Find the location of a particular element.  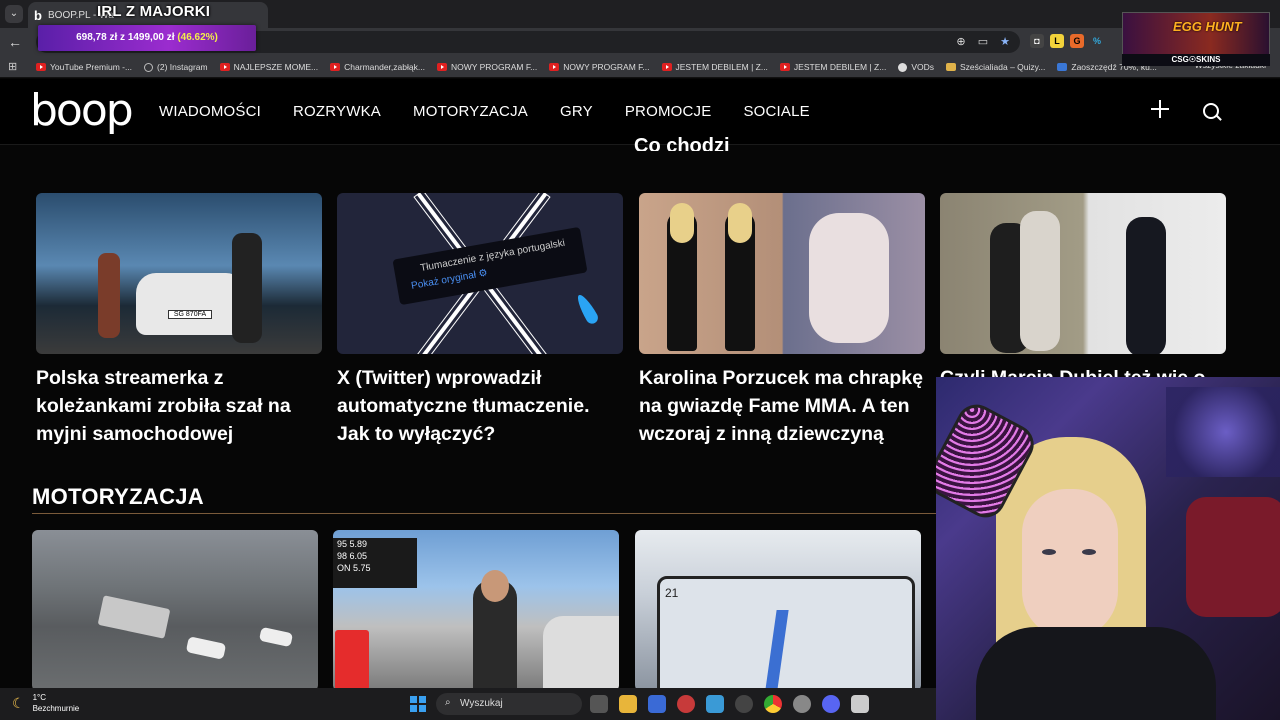

quiz-icon is located at coordinates (951, 67).